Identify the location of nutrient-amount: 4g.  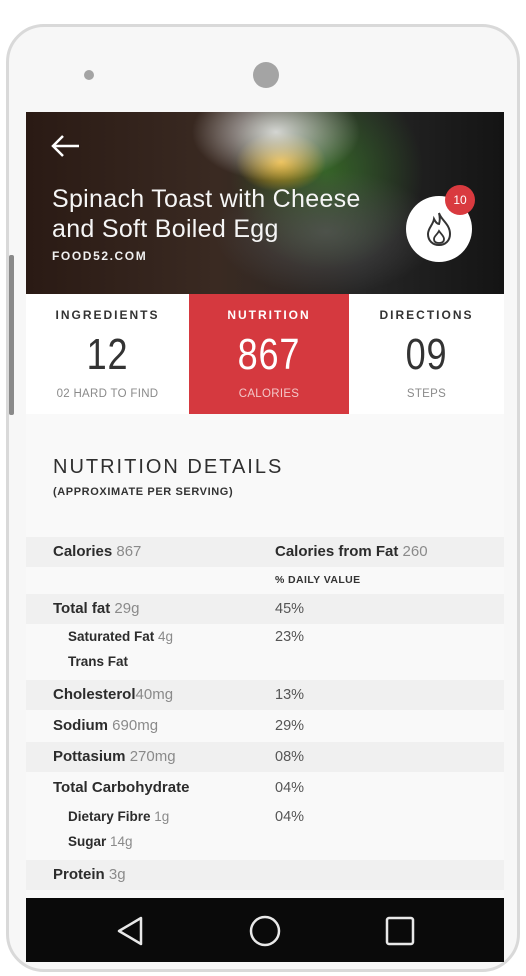
(166, 636).